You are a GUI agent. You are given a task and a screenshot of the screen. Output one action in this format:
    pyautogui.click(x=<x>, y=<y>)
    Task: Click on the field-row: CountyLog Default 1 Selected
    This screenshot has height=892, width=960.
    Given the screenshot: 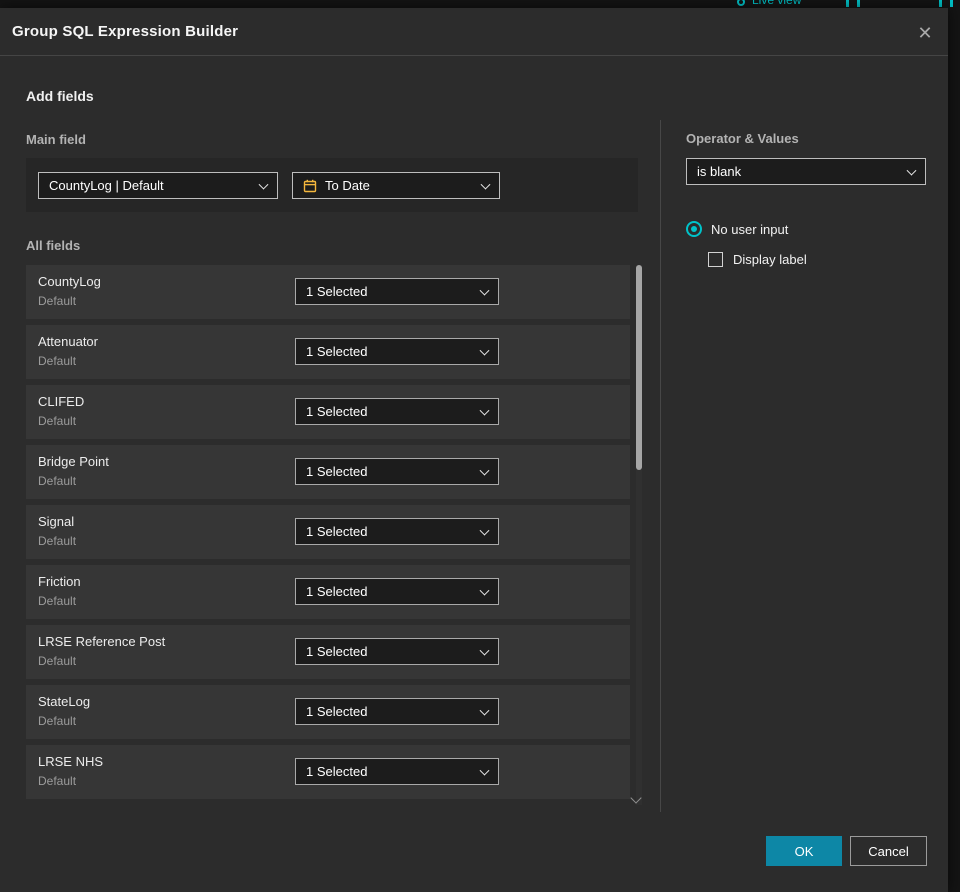 What is the action you would take?
    pyautogui.click(x=328, y=292)
    